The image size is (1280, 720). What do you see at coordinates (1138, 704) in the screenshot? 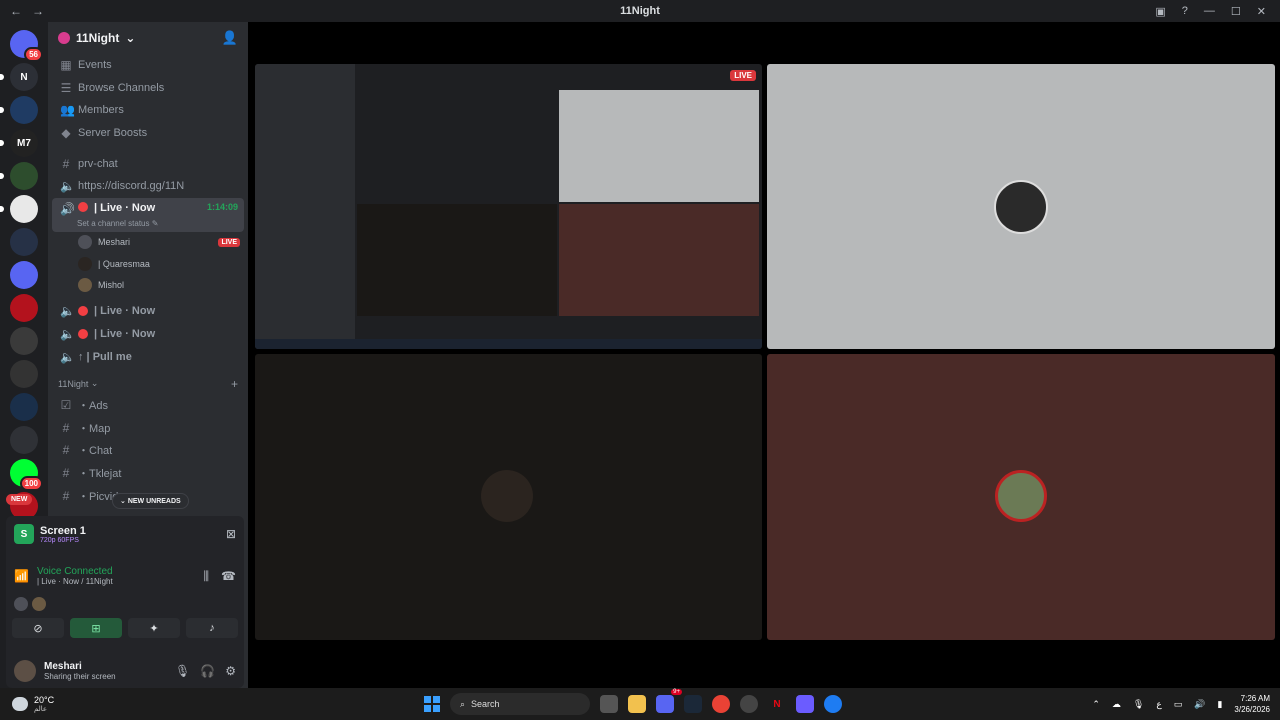
I see `mic-tray-icon: 🎙` at bounding box center [1138, 704].